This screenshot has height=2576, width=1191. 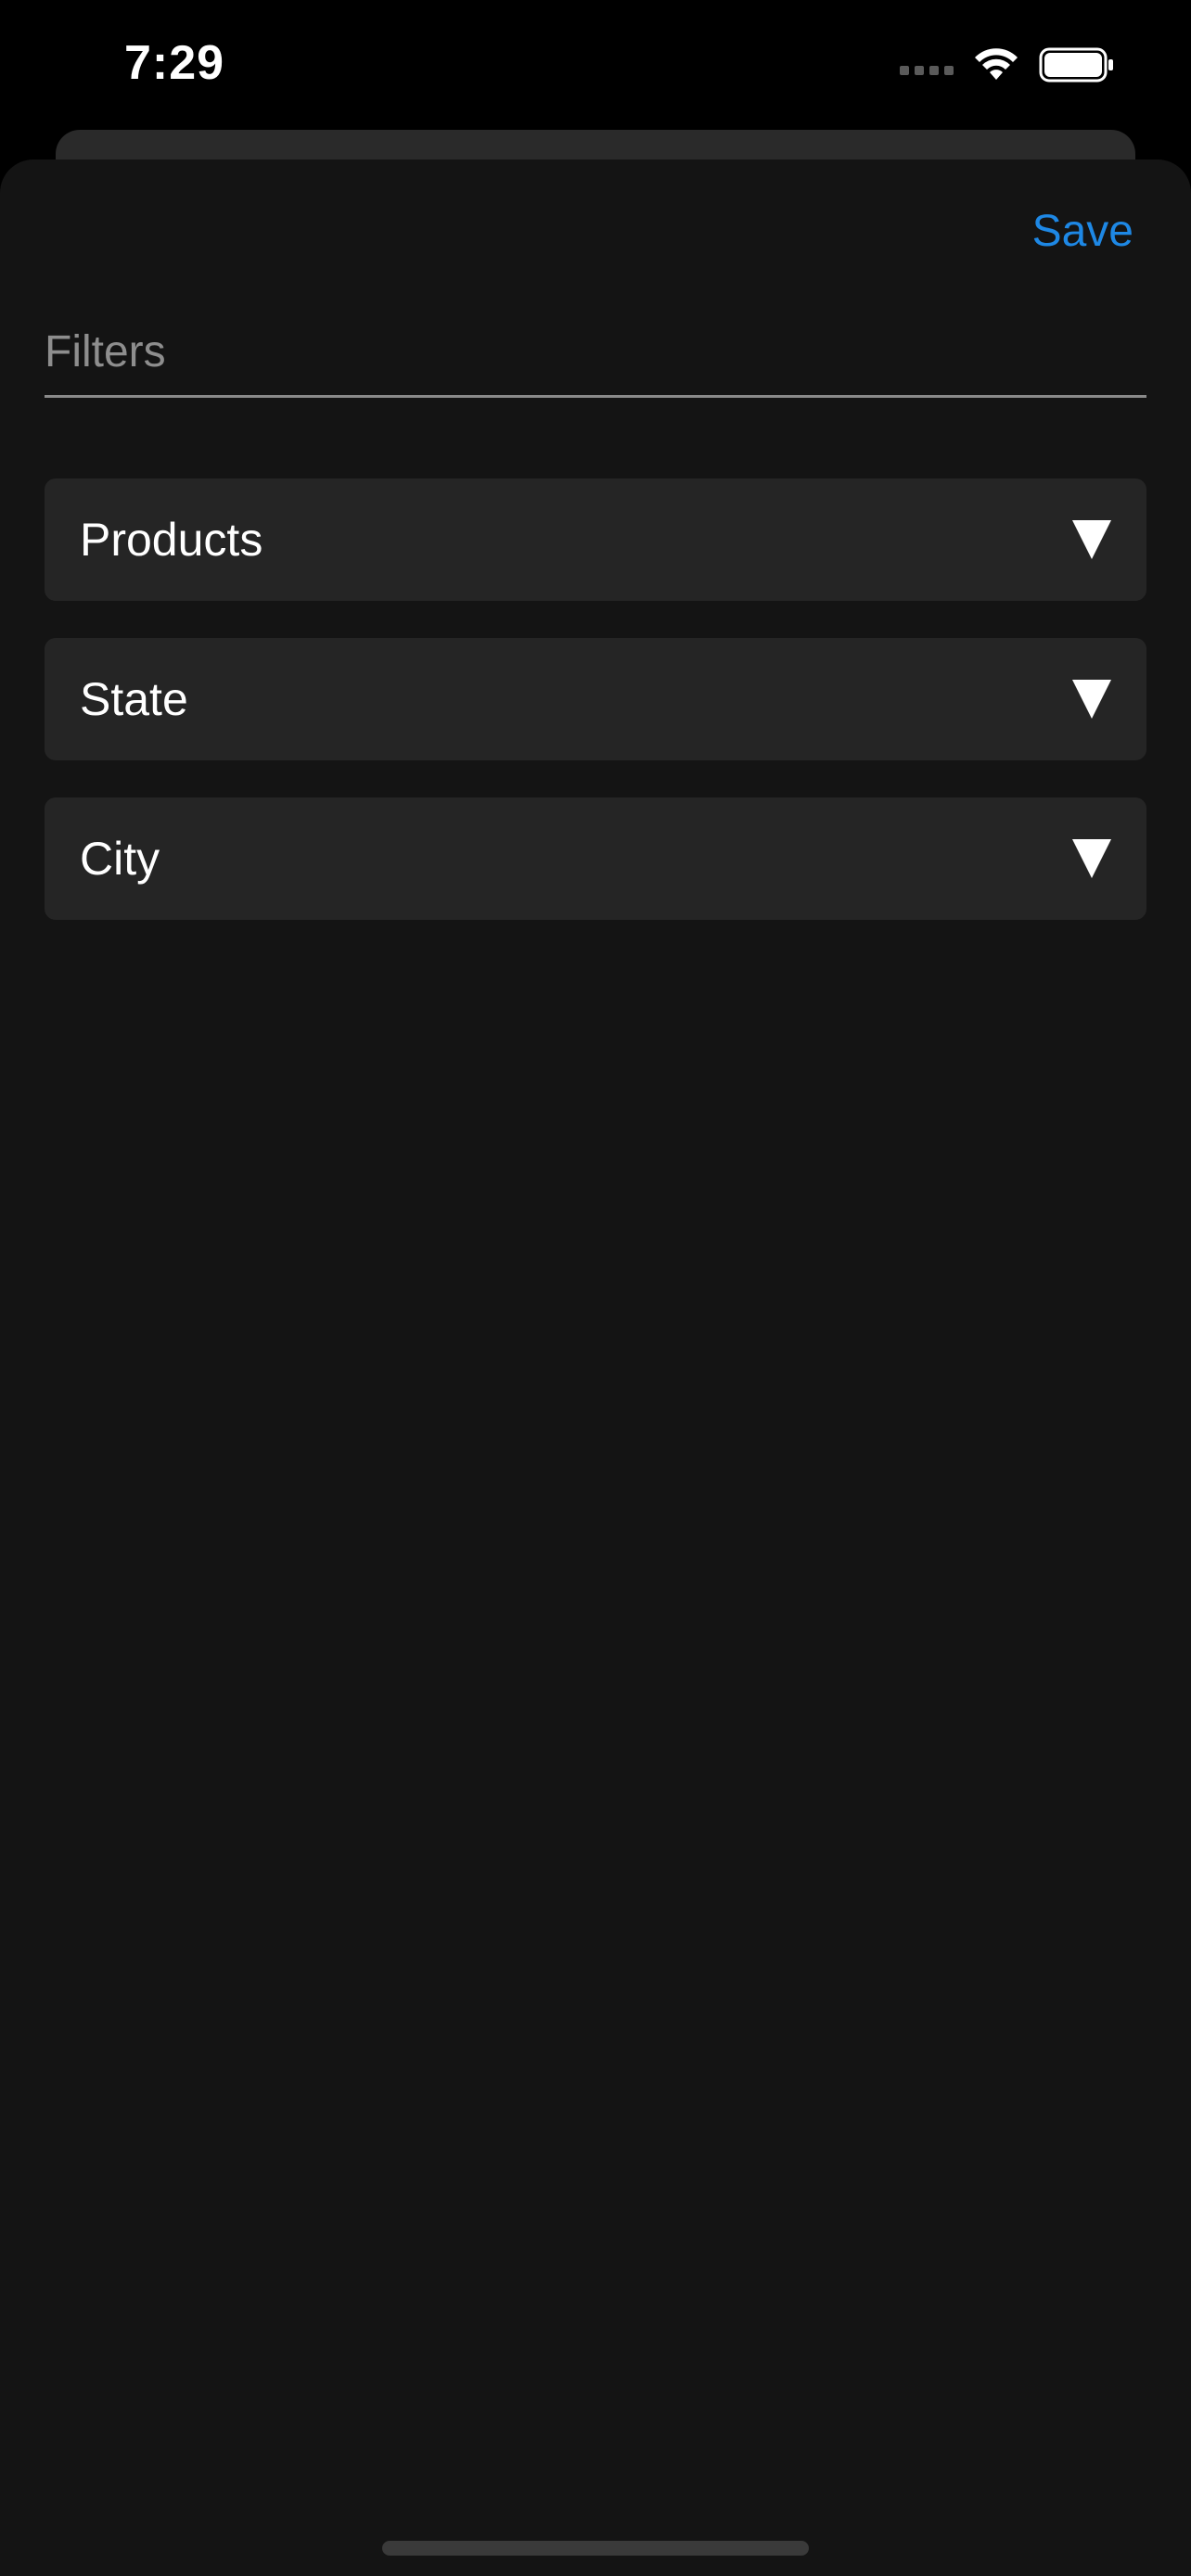 I want to click on signal-icon, so click(x=927, y=71).